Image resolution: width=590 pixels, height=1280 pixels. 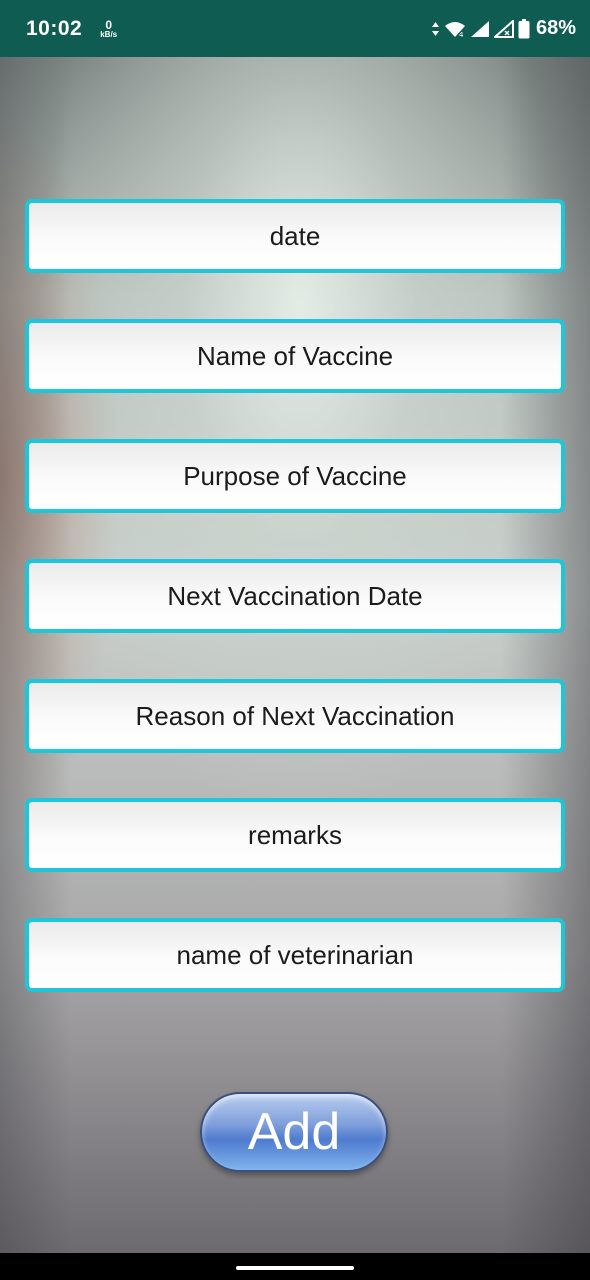 What do you see at coordinates (109, 34) in the screenshot?
I see `network-speed-unit: kB/s` at bounding box center [109, 34].